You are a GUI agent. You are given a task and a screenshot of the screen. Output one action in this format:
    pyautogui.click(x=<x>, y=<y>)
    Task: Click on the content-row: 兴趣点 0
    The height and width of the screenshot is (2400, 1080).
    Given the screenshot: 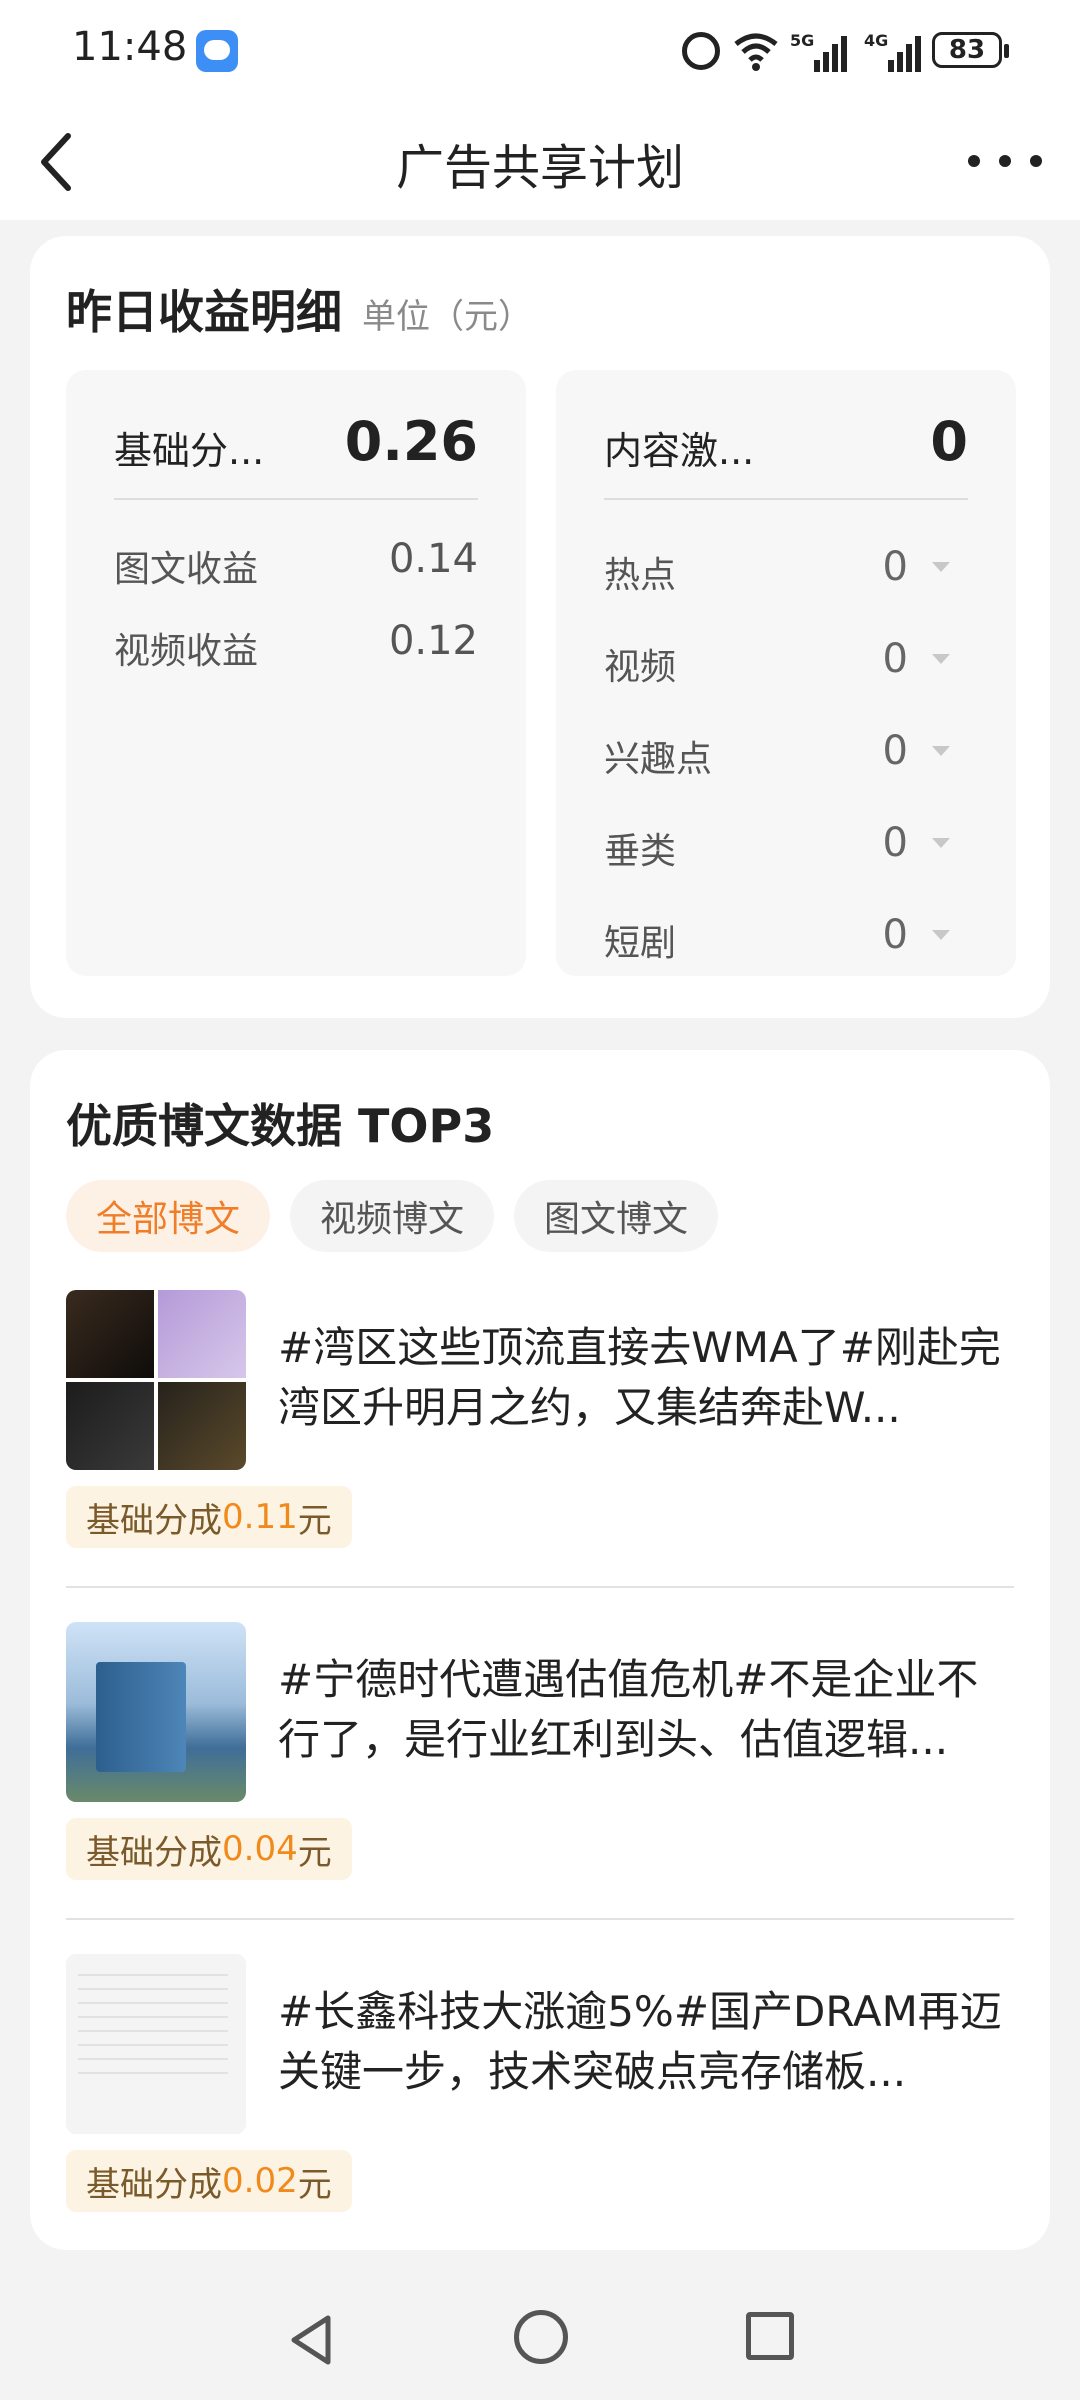 What is the action you would take?
    pyautogui.click(x=786, y=755)
    